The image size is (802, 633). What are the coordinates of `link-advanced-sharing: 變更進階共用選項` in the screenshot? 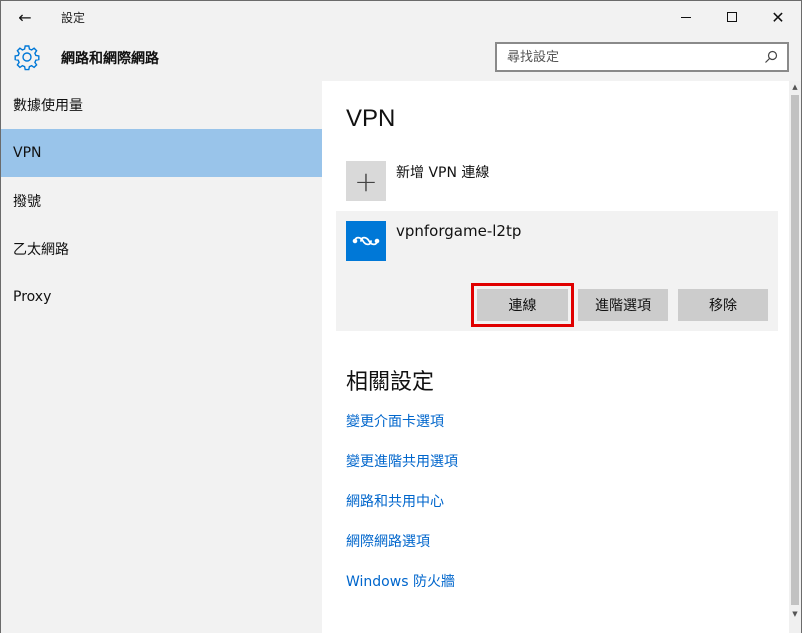 It's located at (402, 461).